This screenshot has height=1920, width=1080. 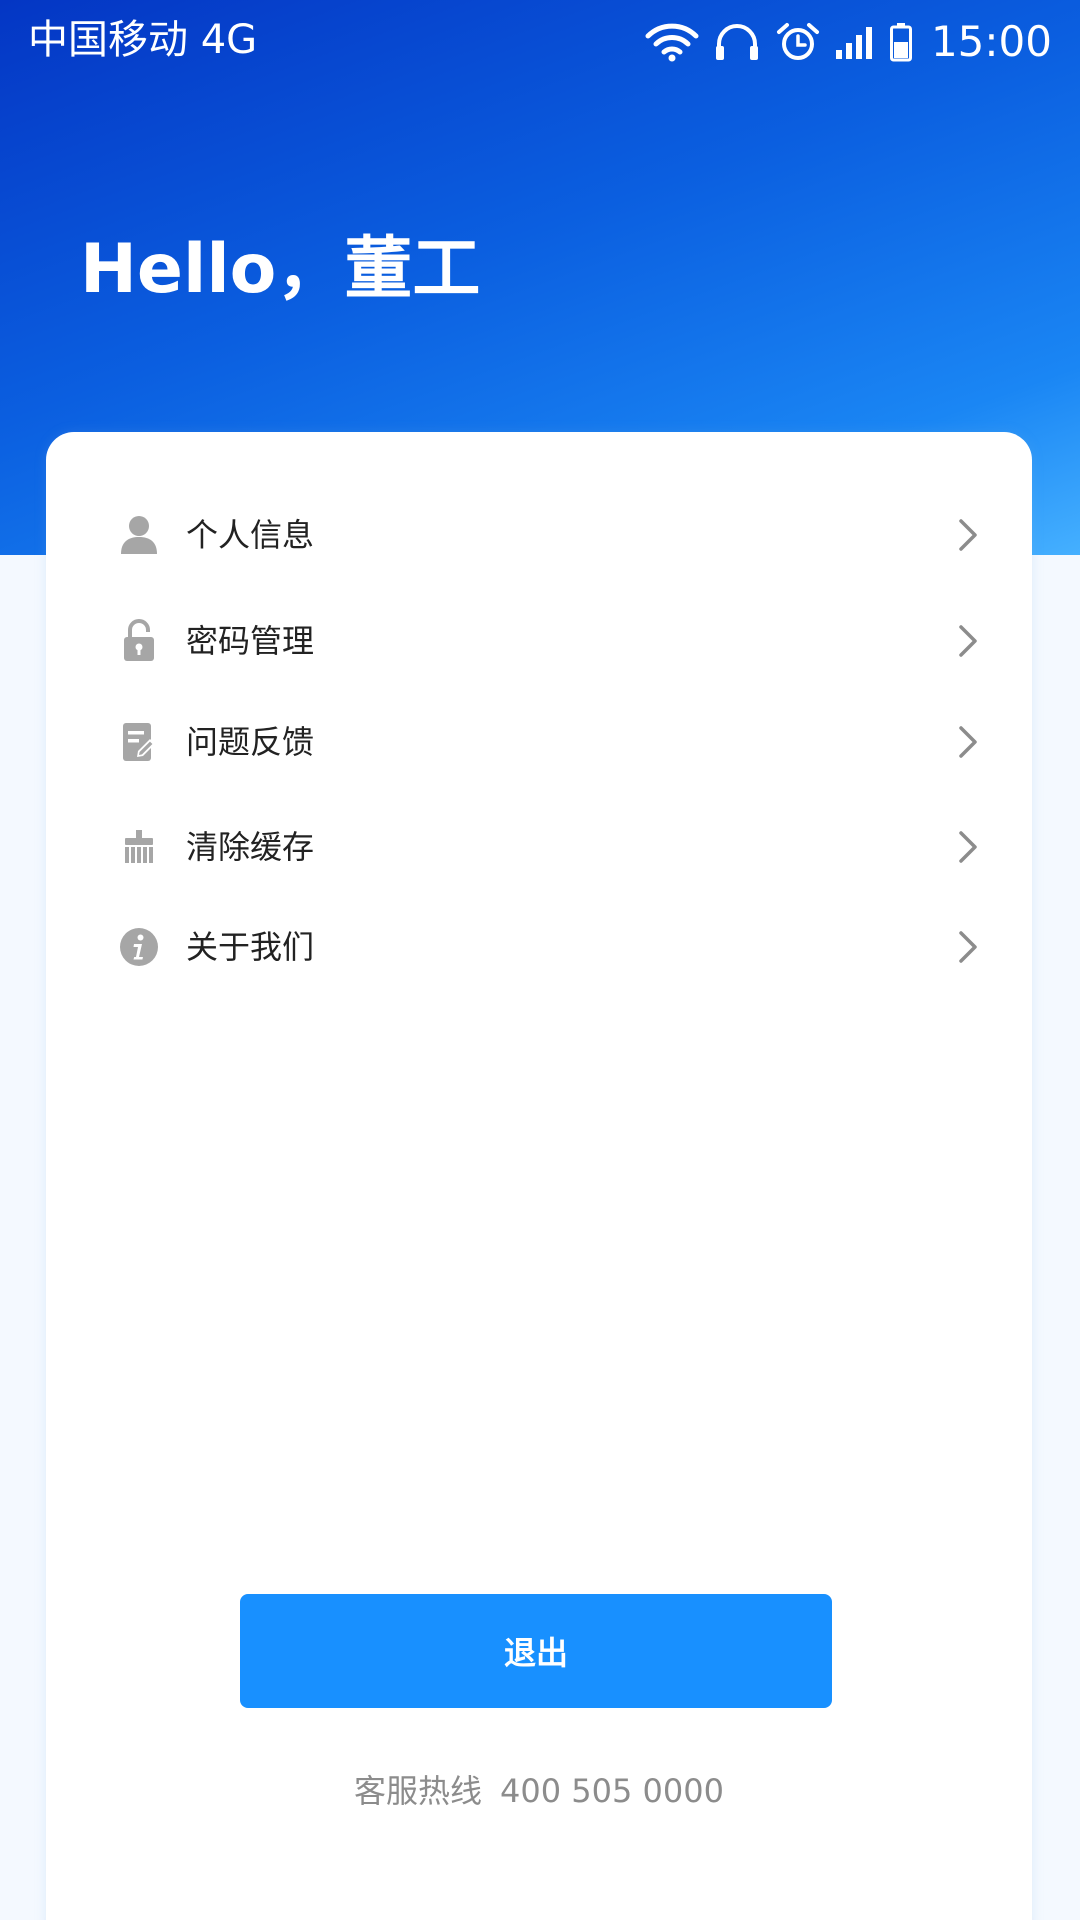 I want to click on status-icons: 15:00, so click(x=848, y=42).